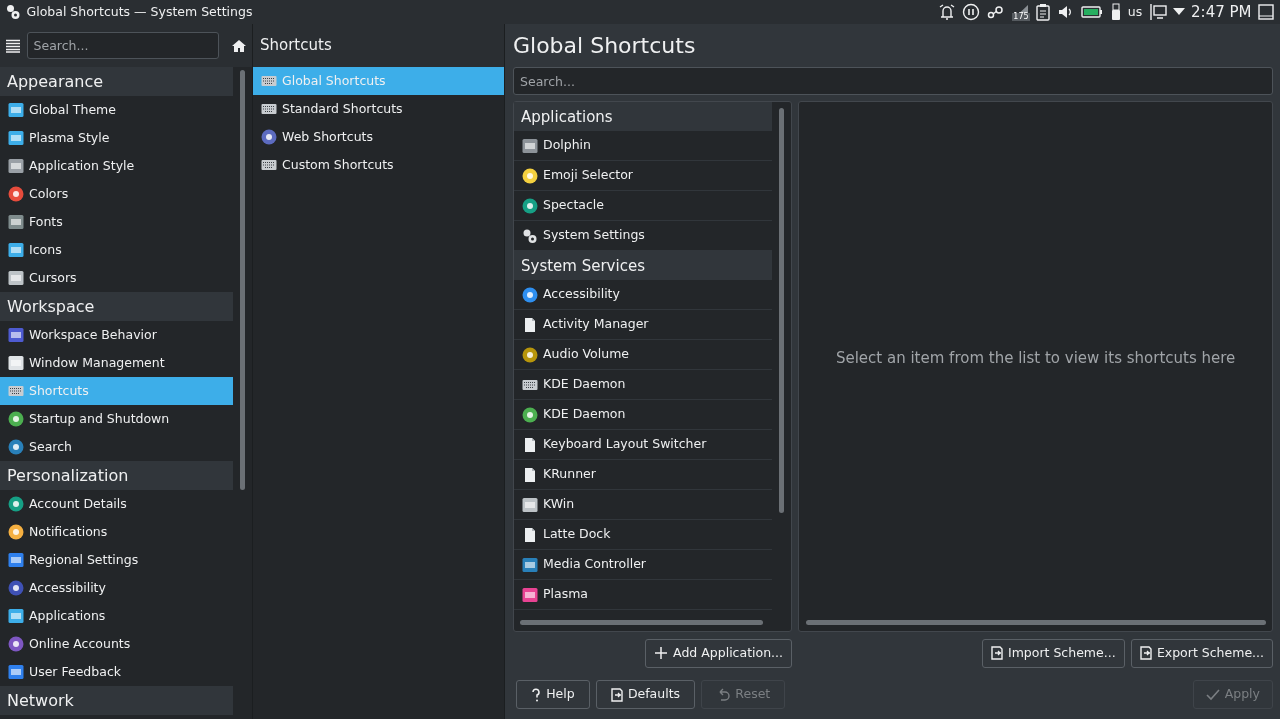 The height and width of the screenshot is (719, 1280). What do you see at coordinates (117, 335) in the screenshot?
I see `sidebar-item: Workspace Behavior` at bounding box center [117, 335].